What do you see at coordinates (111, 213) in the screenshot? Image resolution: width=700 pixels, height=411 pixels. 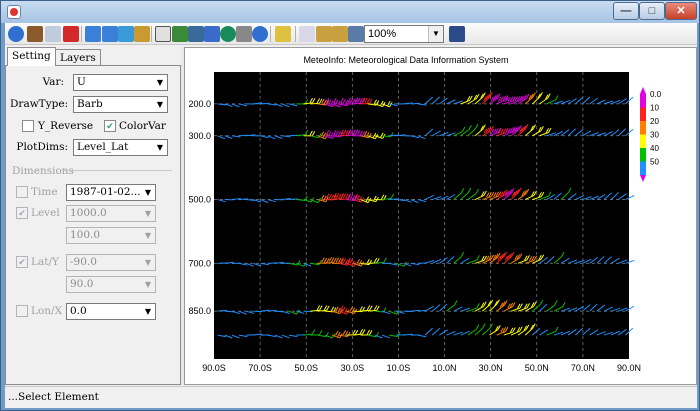 I see `level-start-select: 1000.0 ▼` at bounding box center [111, 213].